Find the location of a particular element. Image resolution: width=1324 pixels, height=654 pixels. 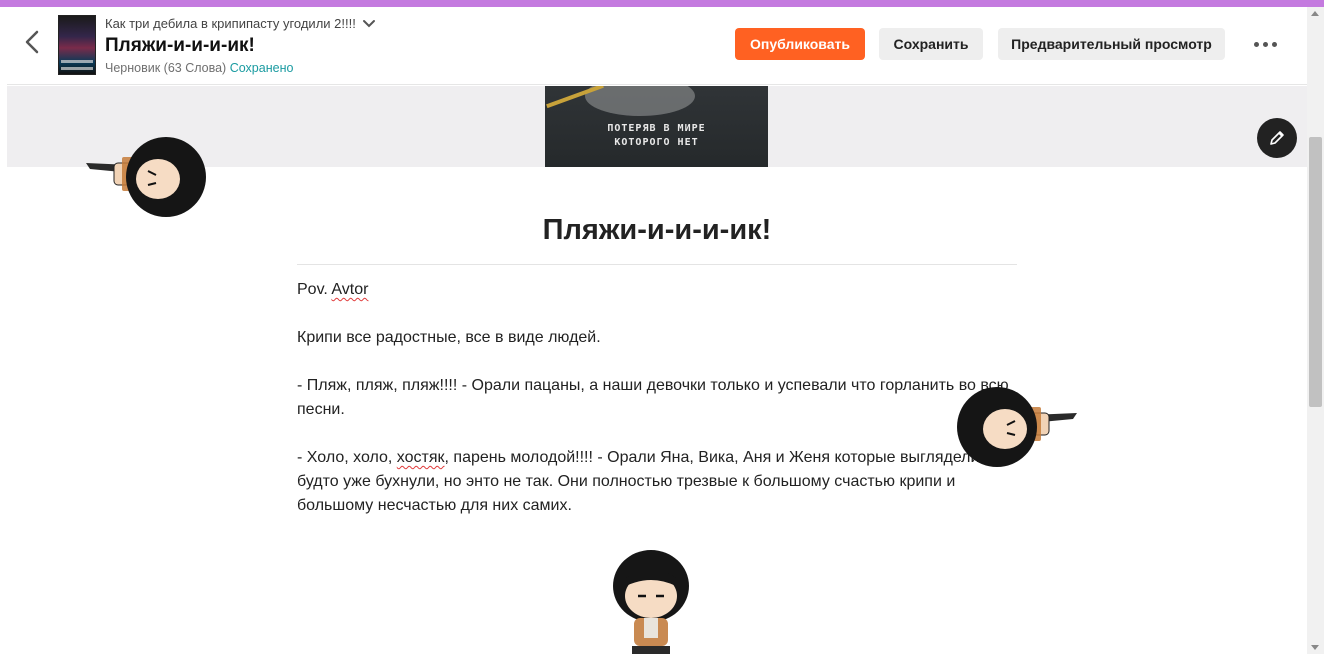

banner-image: ПОТЕРЯВ В МИРЕ КОТОРОГО НЕТ is located at coordinates (656, 126).